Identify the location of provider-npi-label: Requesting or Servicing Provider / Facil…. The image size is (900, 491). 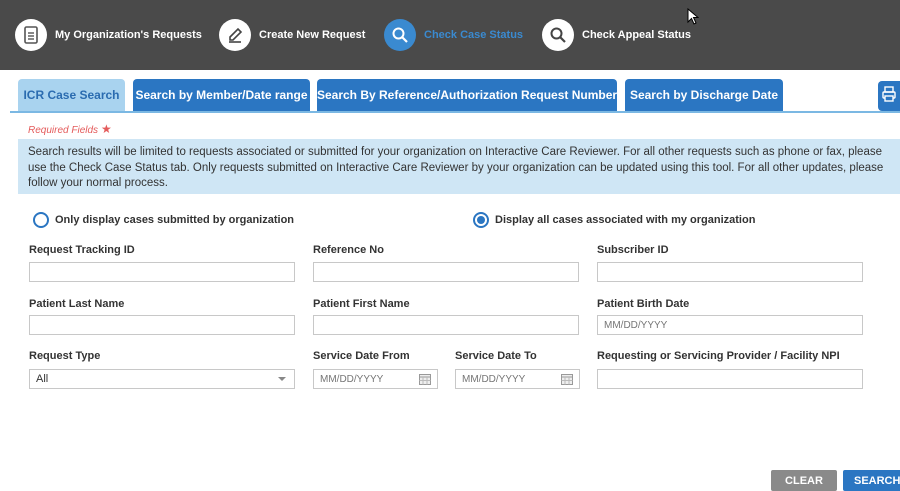
(718, 356).